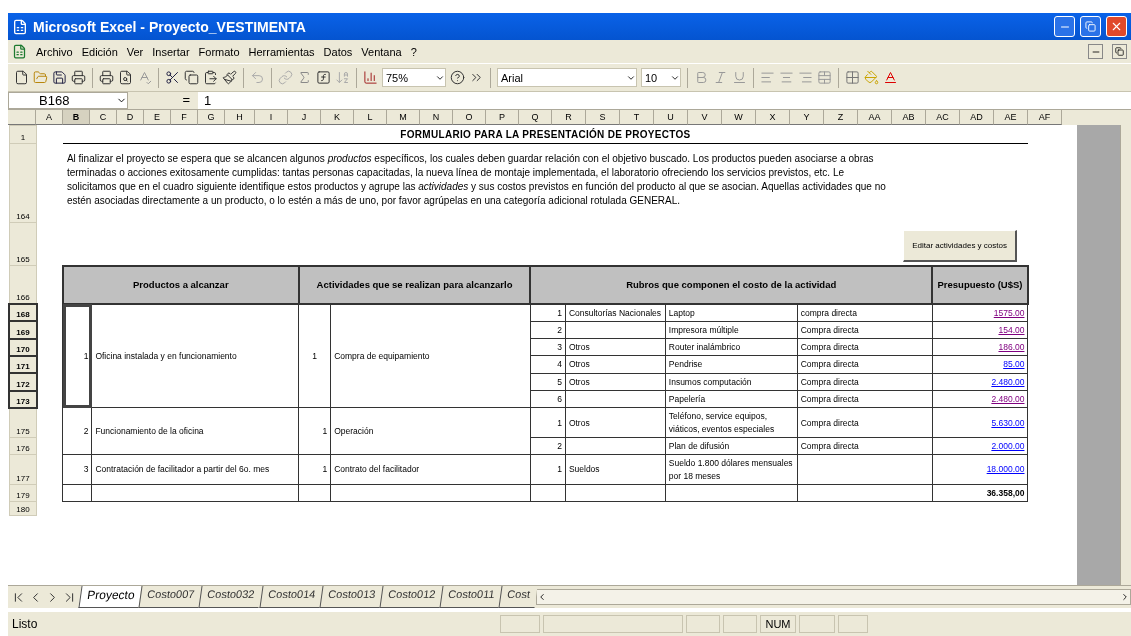 Image resolution: width=1131 pixels, height=636 pixels. Describe the element at coordinates (739, 117) in the screenshot. I see `column-header: W` at that location.